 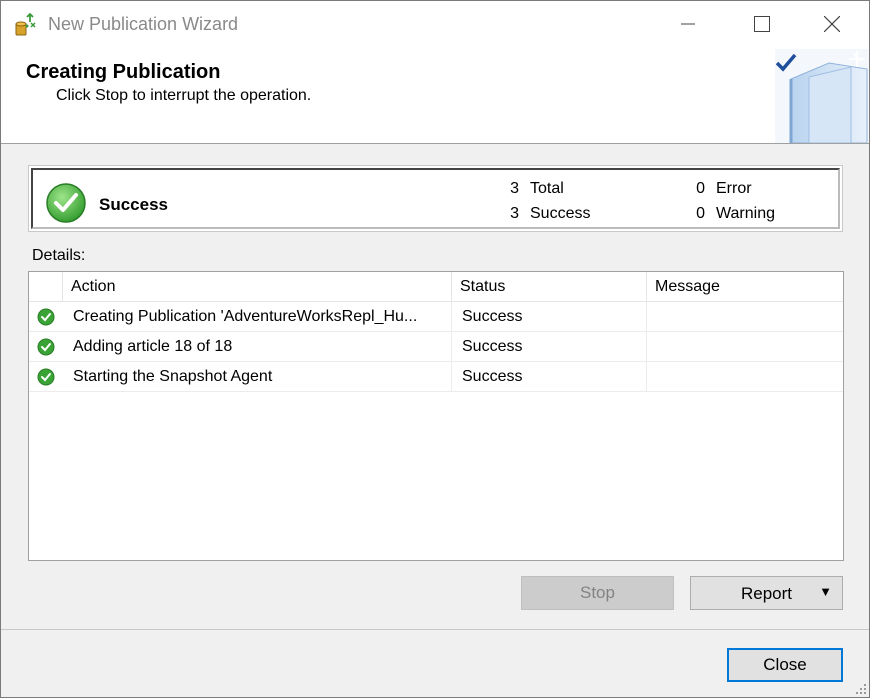 I want to click on total-count: 3, so click(x=514, y=188).